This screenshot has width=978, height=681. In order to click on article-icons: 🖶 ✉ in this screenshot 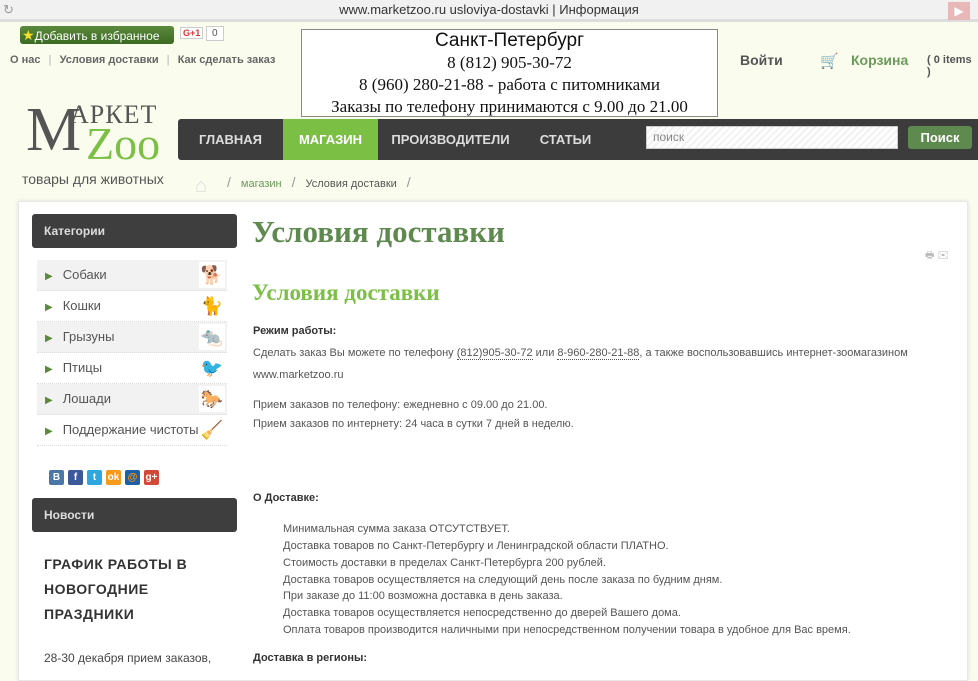, I will do `click(937, 256)`.